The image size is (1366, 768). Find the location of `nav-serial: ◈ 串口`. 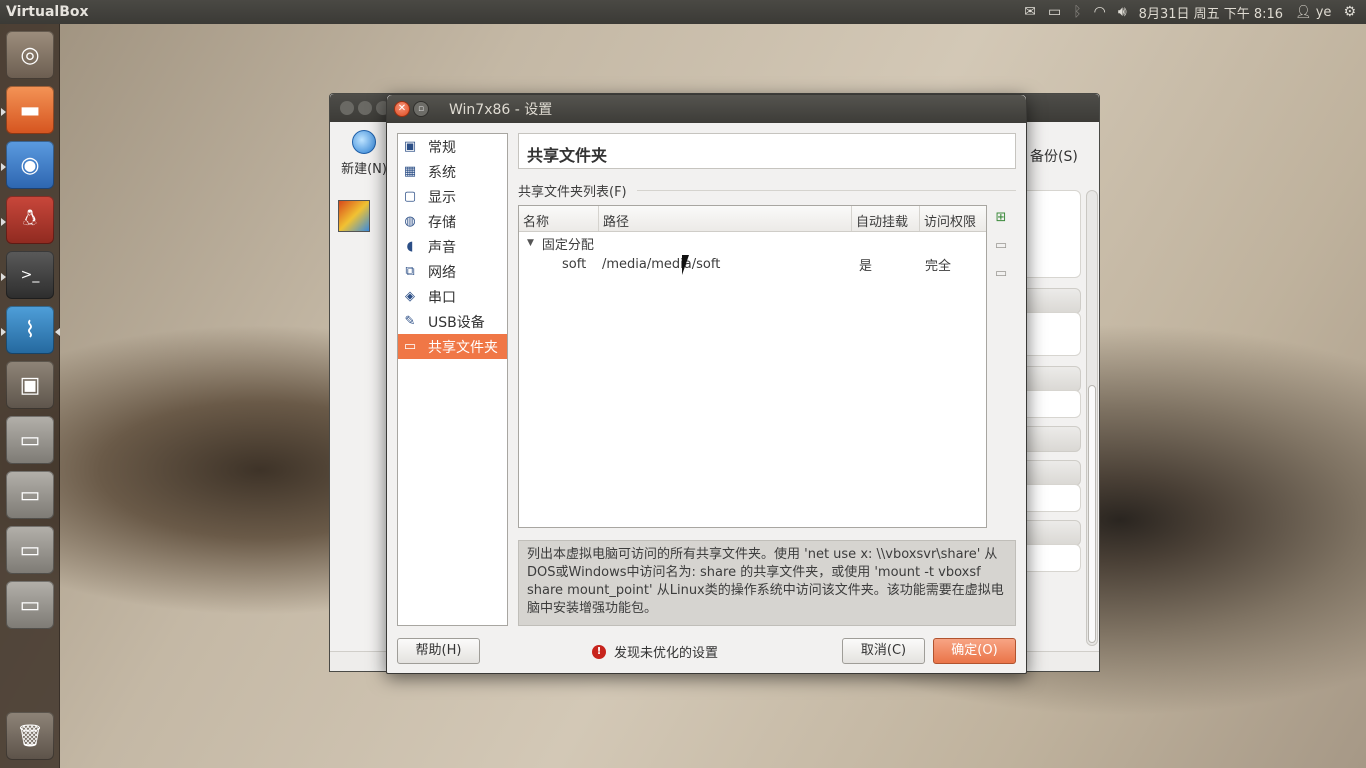

nav-serial: ◈ 串口 is located at coordinates (452, 296).